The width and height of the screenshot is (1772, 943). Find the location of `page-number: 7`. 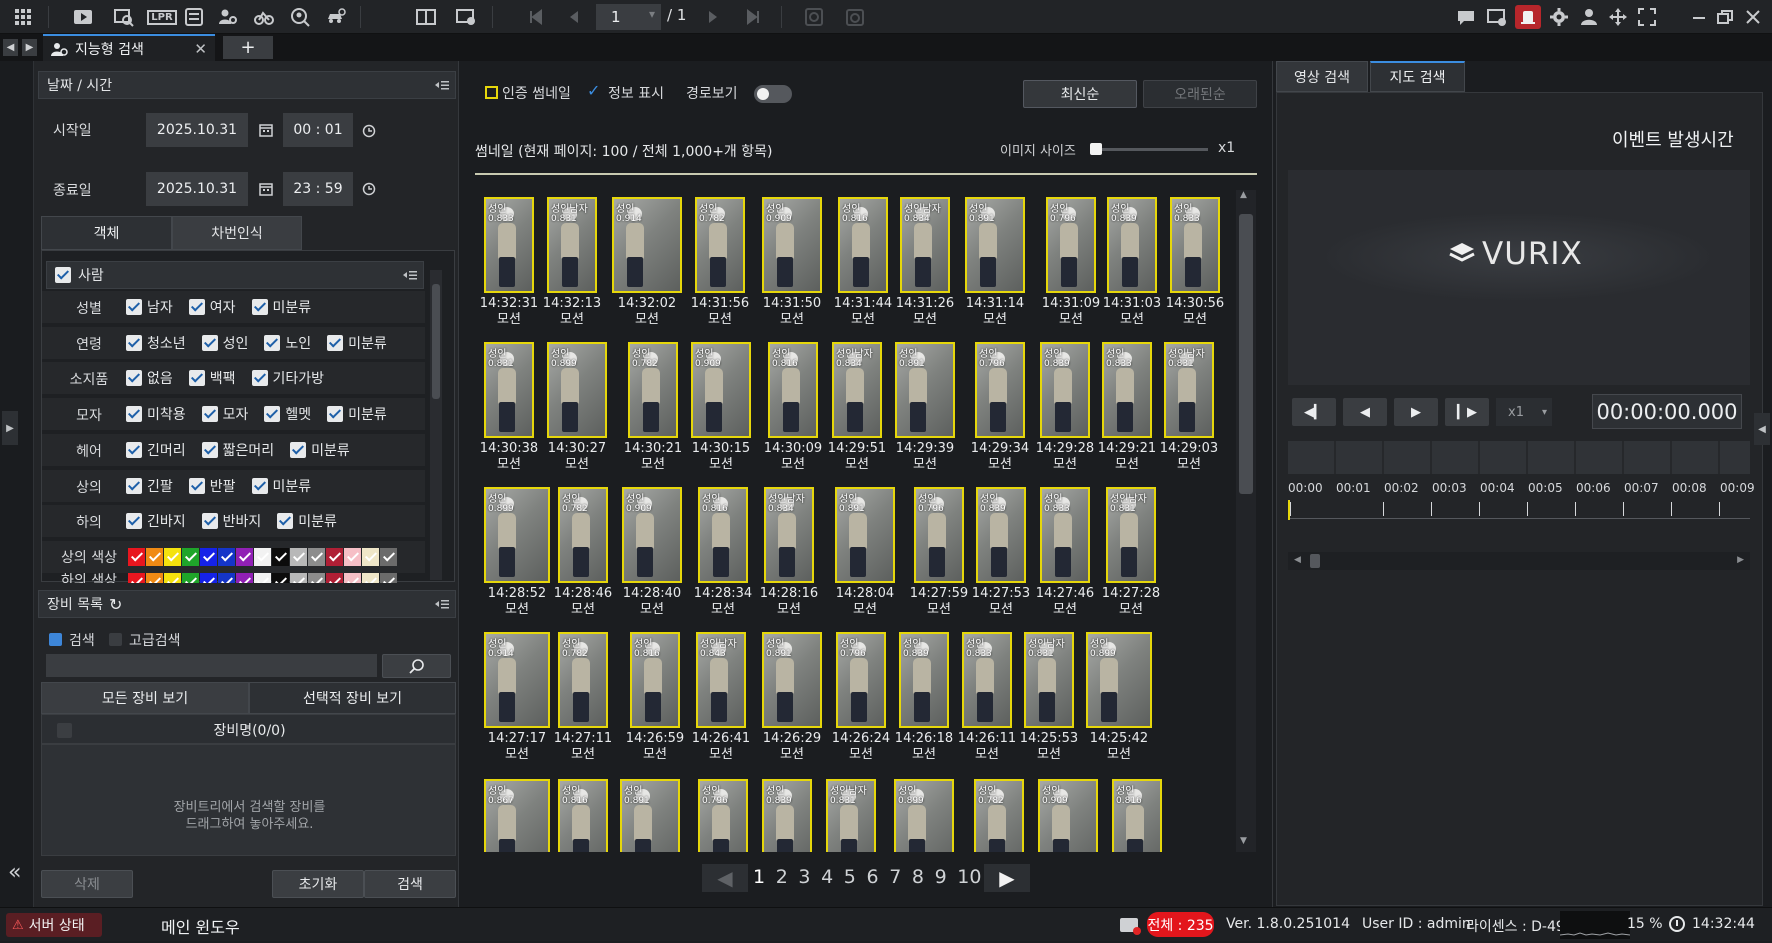

page-number: 7 is located at coordinates (895, 877).